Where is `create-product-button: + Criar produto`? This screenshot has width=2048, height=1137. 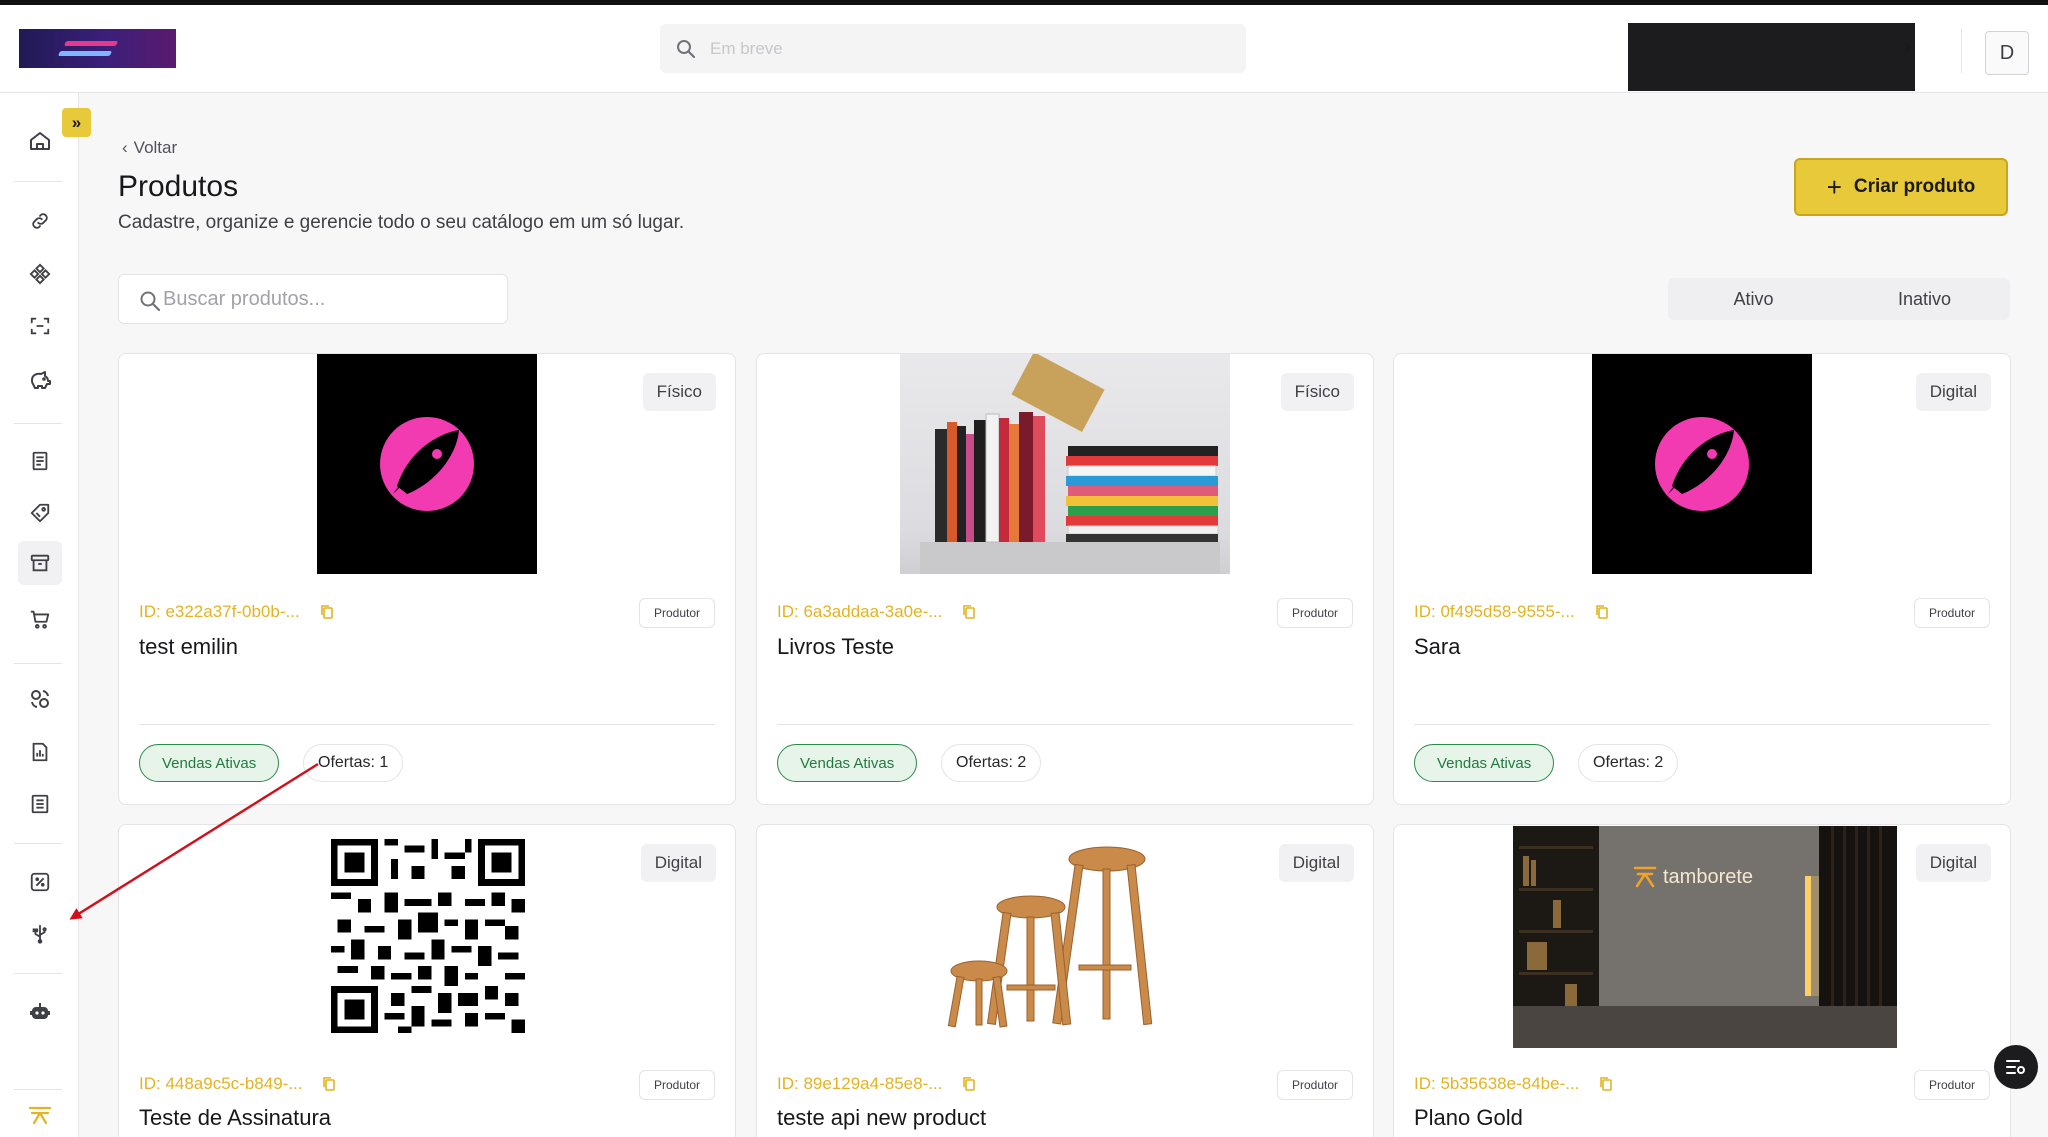 create-product-button: + Criar produto is located at coordinates (1901, 187).